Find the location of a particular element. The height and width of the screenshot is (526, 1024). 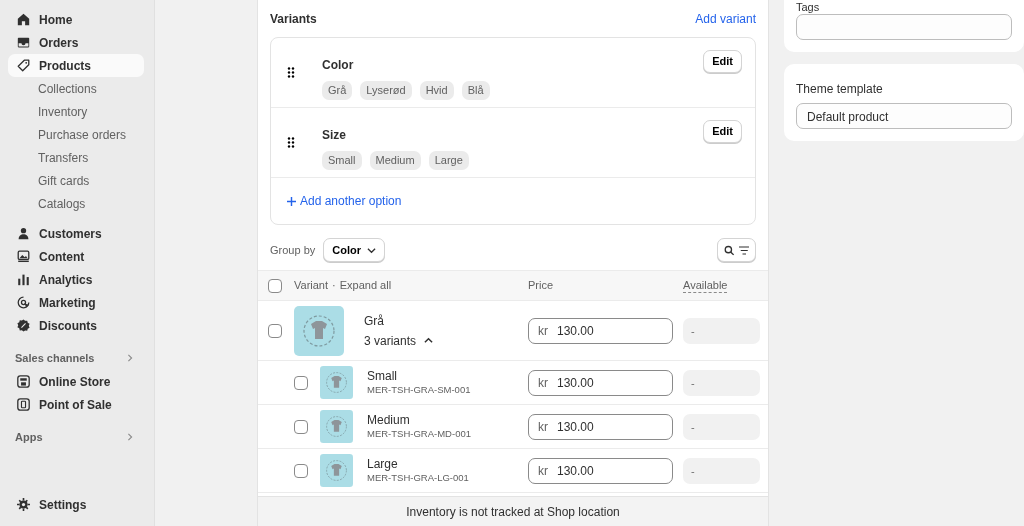

settings-item: Settings is located at coordinates (76, 504).